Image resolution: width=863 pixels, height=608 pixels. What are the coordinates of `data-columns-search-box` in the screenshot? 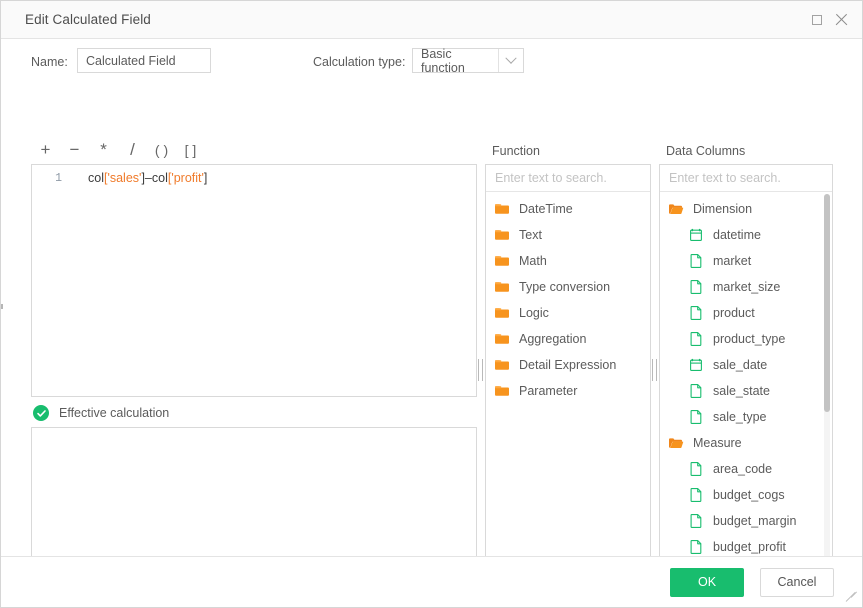 It's located at (746, 178).